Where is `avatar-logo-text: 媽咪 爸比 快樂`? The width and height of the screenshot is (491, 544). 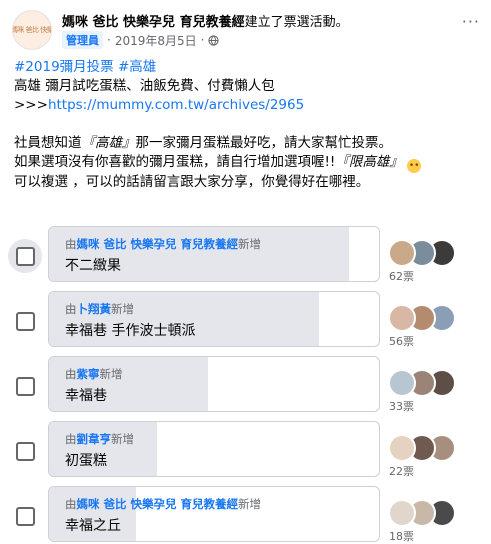 avatar-logo-text: 媽咪 爸比 快樂 is located at coordinates (32, 30).